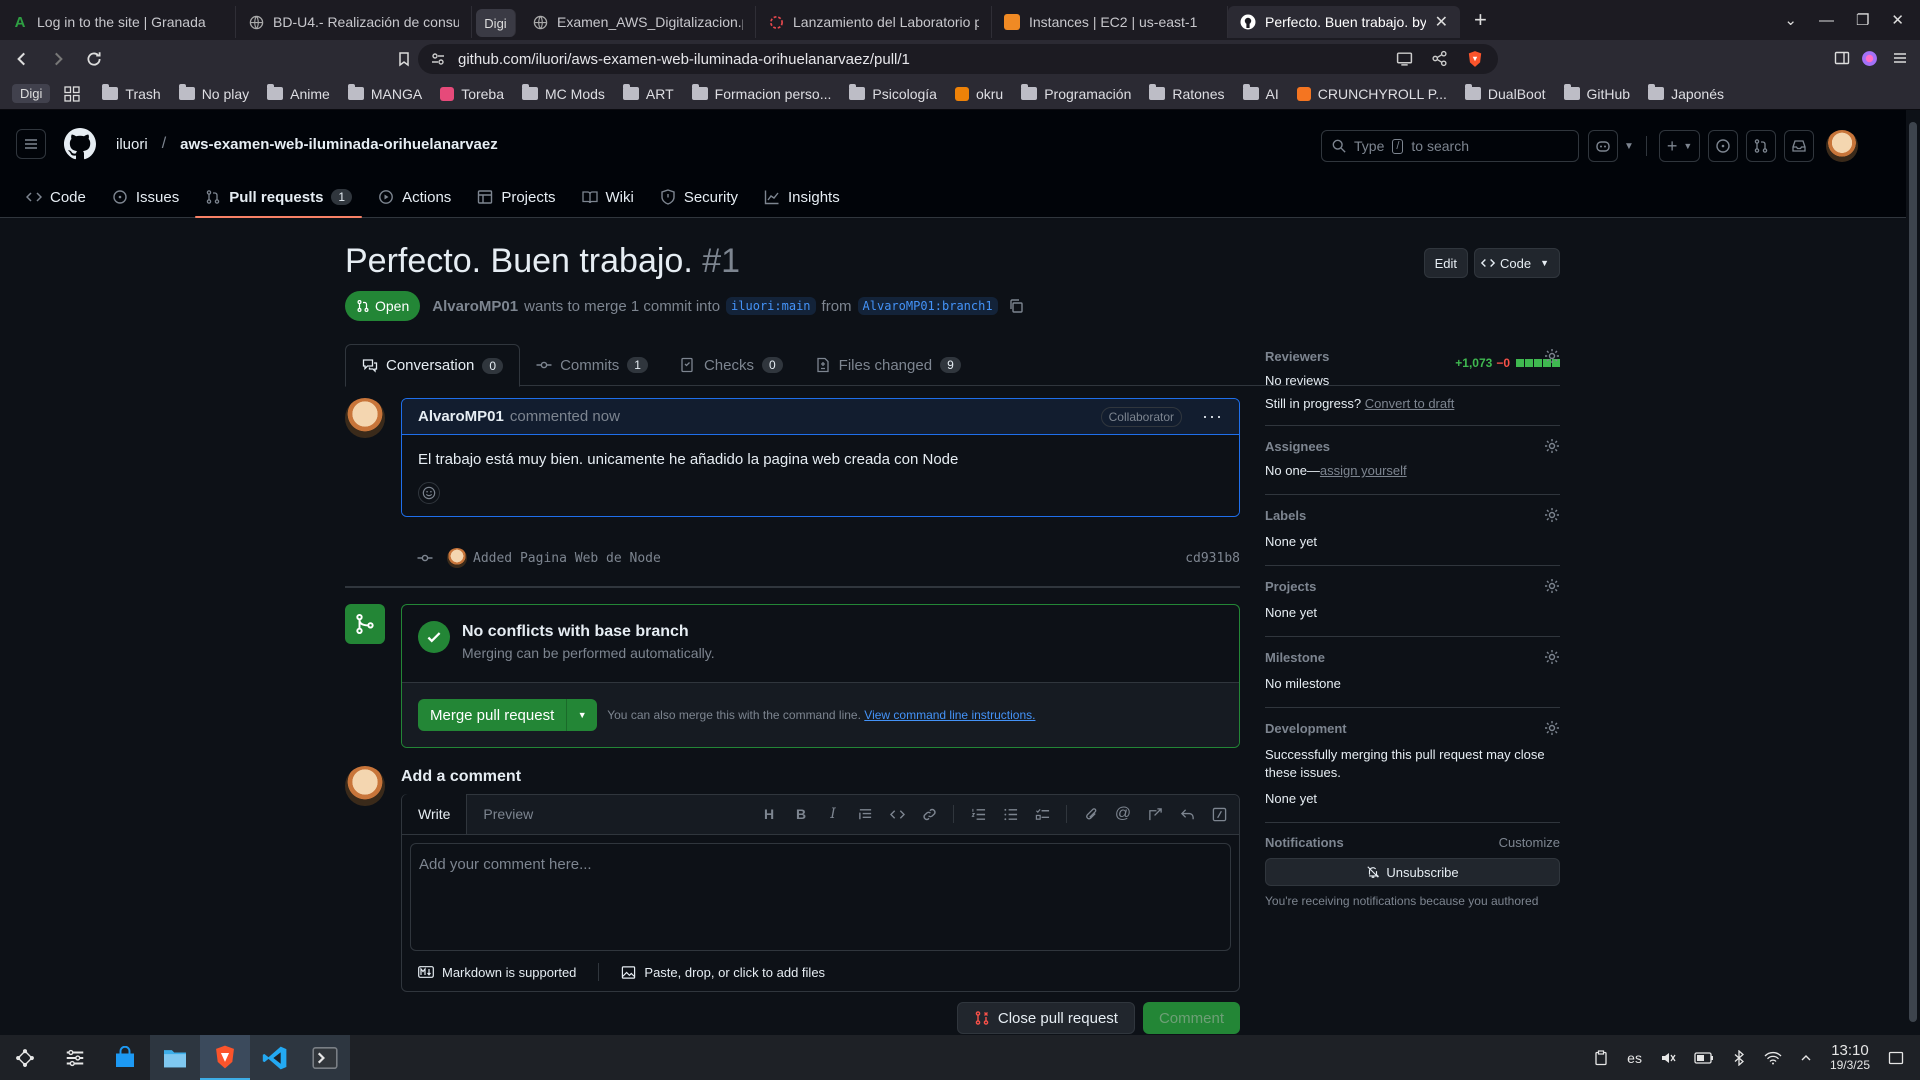  Describe the element at coordinates (888, 365) in the screenshot. I see `tab-files-changed: Files changed 9` at that location.